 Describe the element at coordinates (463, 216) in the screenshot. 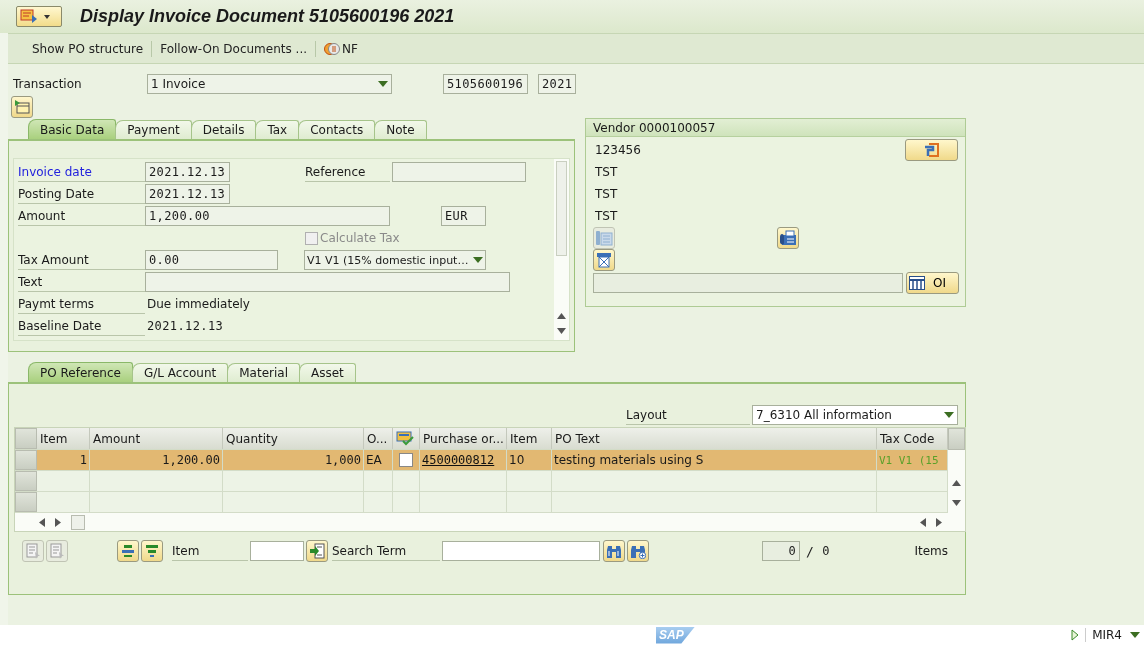

I see `currency-field: EUR` at that location.